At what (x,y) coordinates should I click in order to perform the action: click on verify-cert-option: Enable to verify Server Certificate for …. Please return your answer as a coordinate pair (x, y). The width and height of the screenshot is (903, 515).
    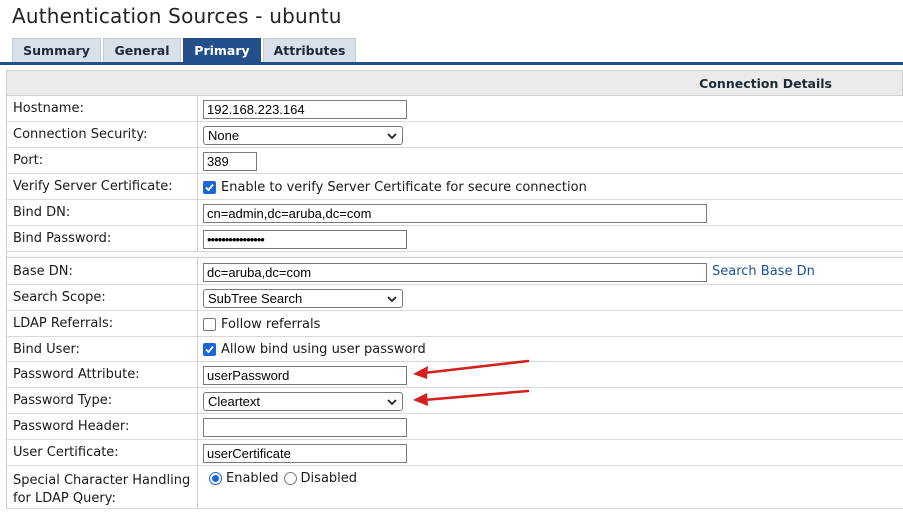
    Looking at the image, I should click on (395, 187).